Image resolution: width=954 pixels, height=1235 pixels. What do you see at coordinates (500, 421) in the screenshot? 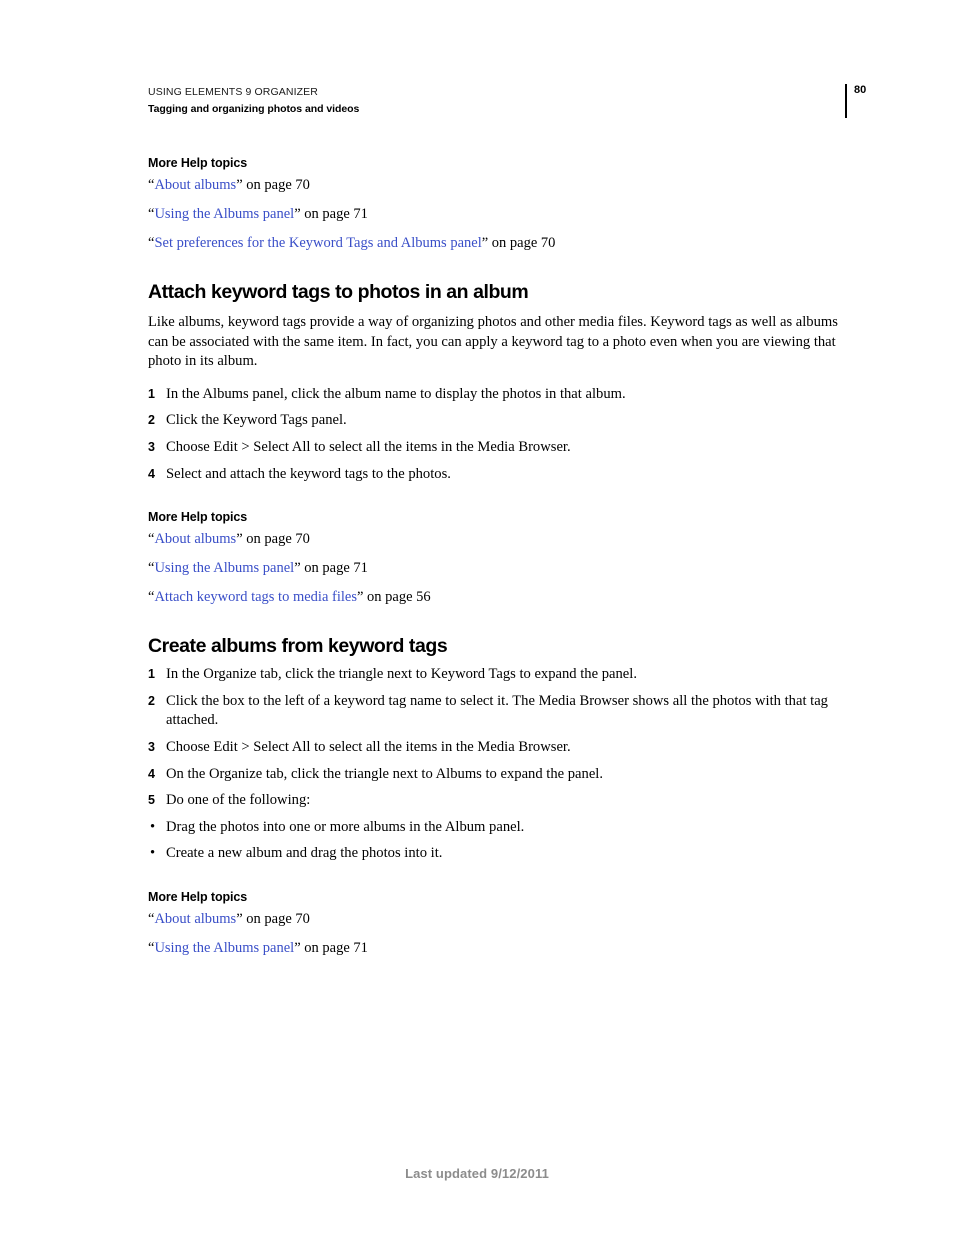
I see `procedure-step: 2 Click the Keyword Tags panel.` at bounding box center [500, 421].